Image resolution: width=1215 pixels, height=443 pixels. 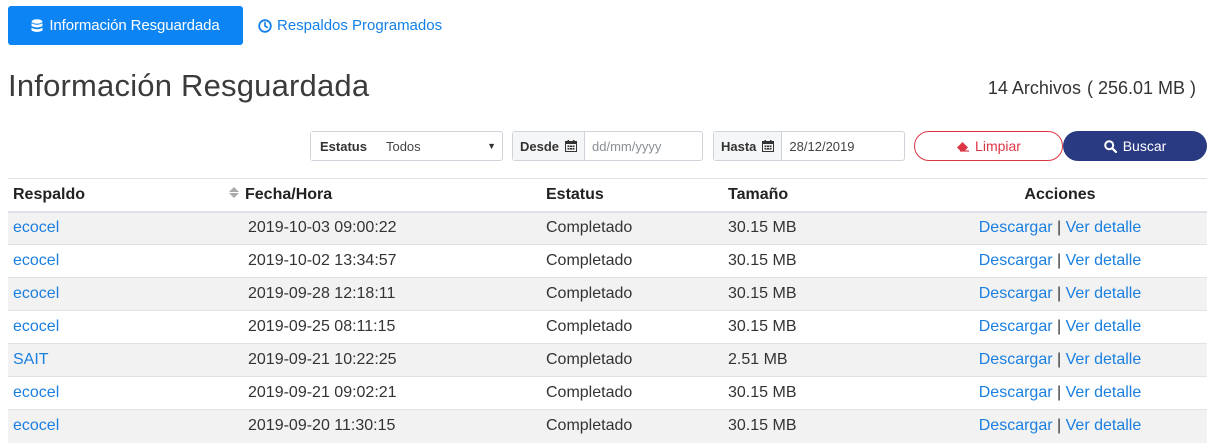 What do you see at coordinates (189, 85) in the screenshot?
I see `page-title: Información Resguardada` at bounding box center [189, 85].